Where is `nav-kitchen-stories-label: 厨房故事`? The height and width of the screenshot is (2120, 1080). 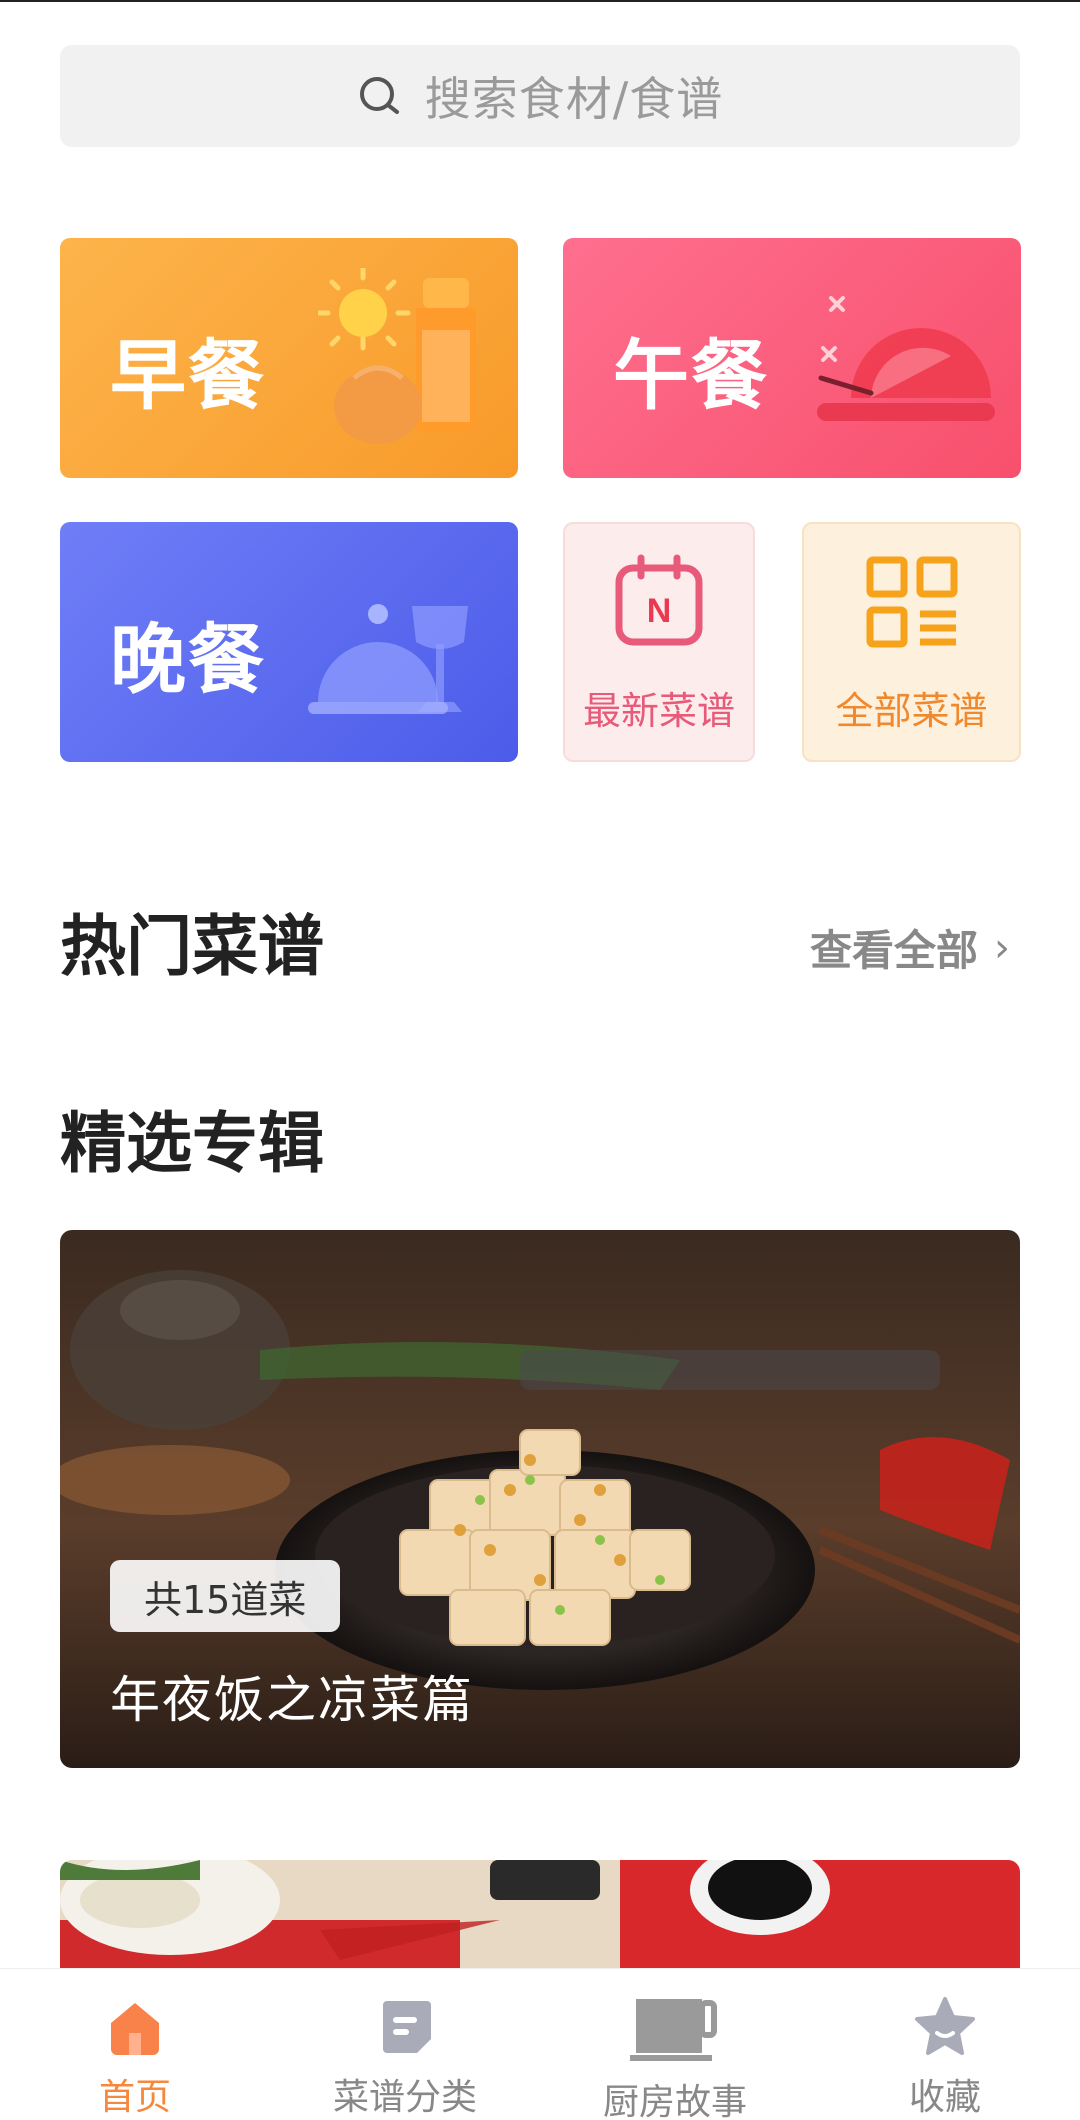
nav-kitchen-stories-label: 厨房故事 is located at coordinates (674, 2101).